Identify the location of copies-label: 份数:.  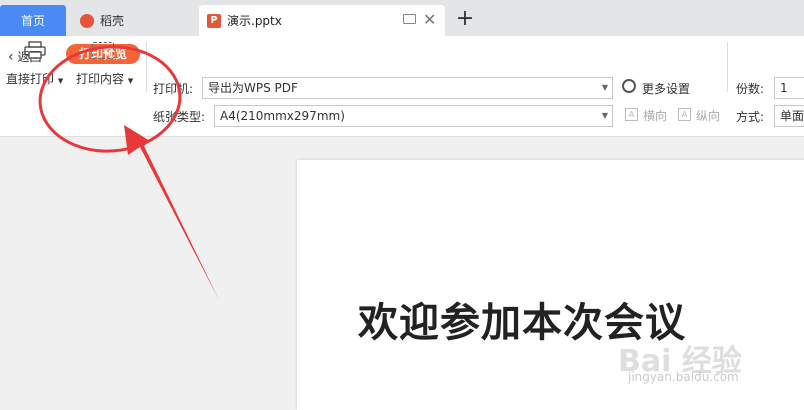
(750, 89).